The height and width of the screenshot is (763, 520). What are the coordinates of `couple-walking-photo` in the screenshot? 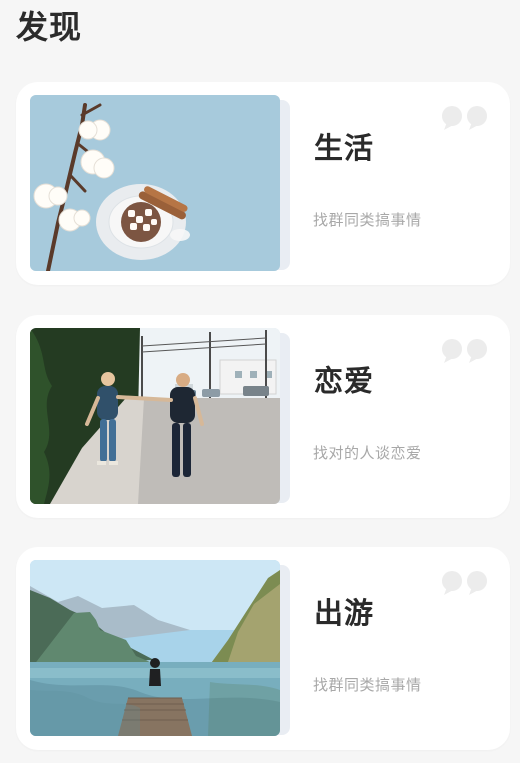 It's located at (155, 416).